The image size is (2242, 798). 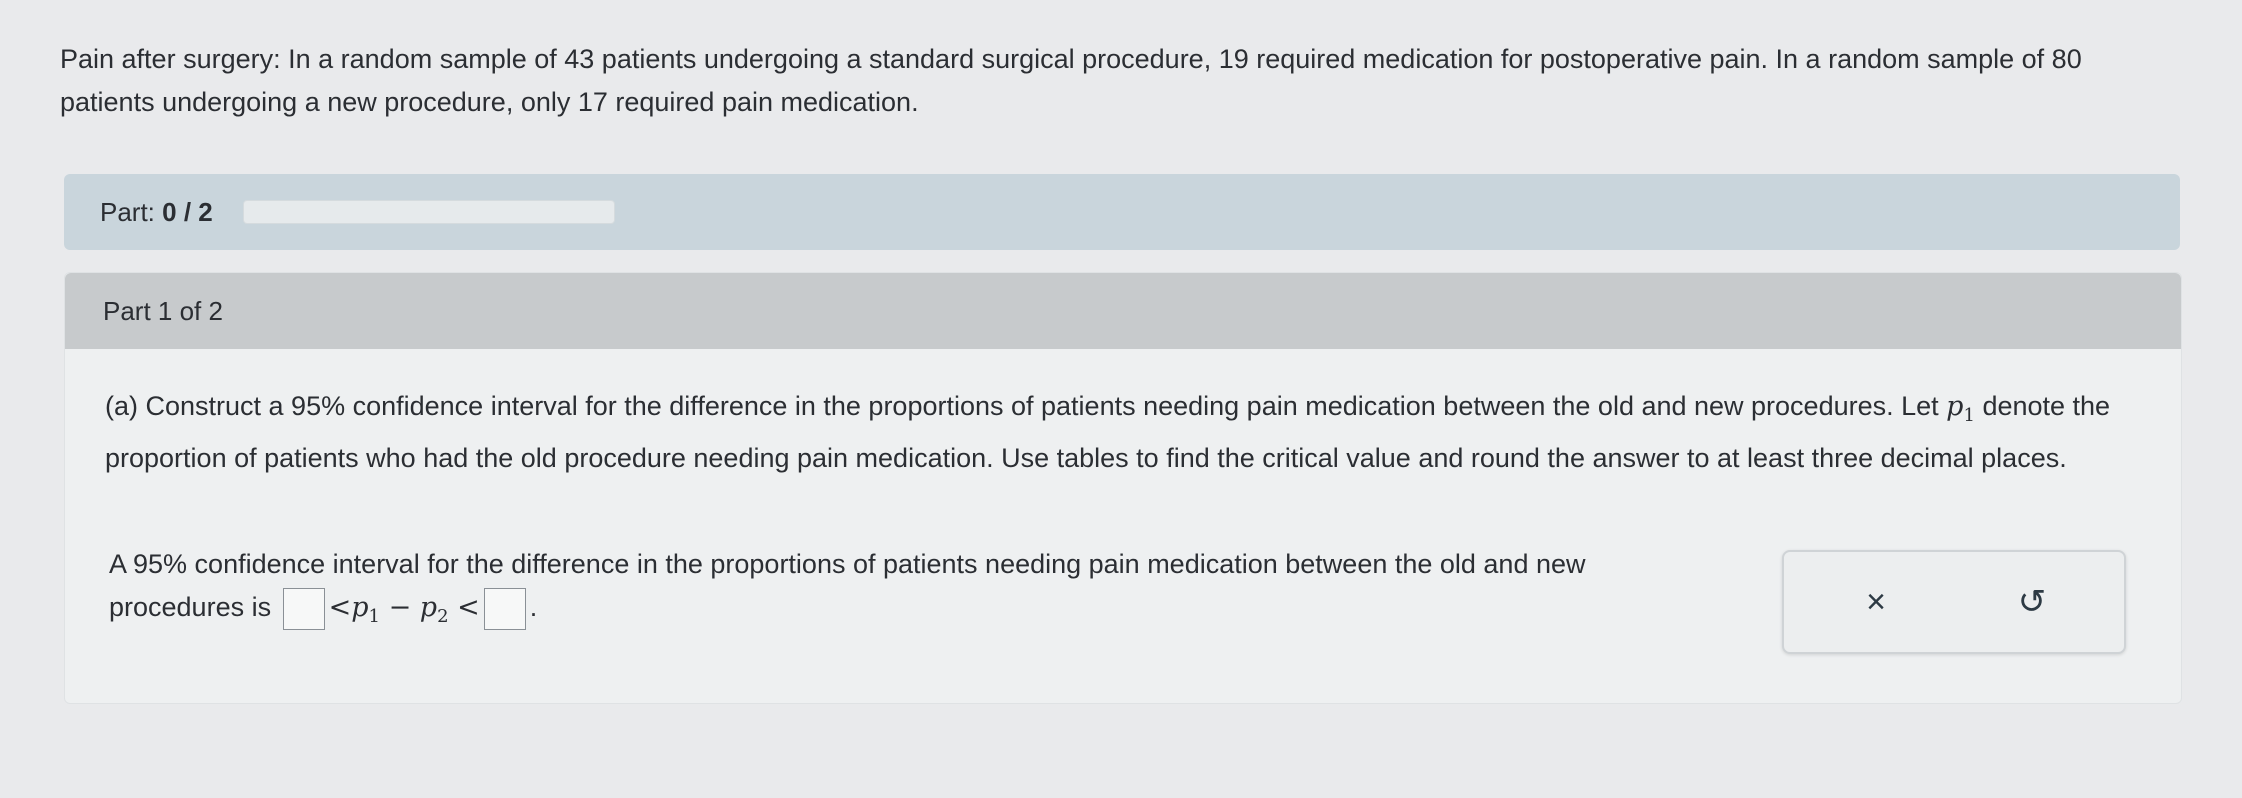 What do you see at coordinates (404, 609) in the screenshot?
I see `inequality-expression: <p1 − p2 <` at bounding box center [404, 609].